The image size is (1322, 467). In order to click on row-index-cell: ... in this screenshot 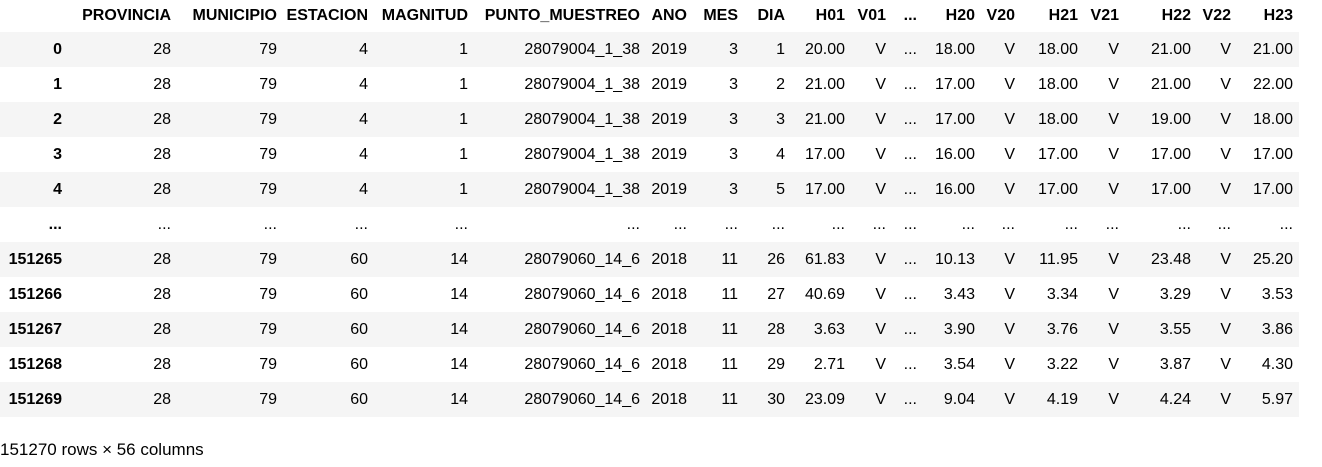, I will do `click(55, 224)`.